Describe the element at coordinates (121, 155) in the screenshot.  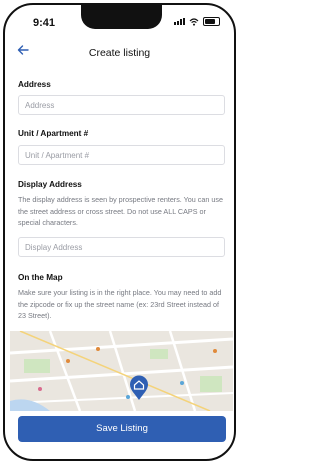
I see `unit-input: Unit / Apartment #` at that location.